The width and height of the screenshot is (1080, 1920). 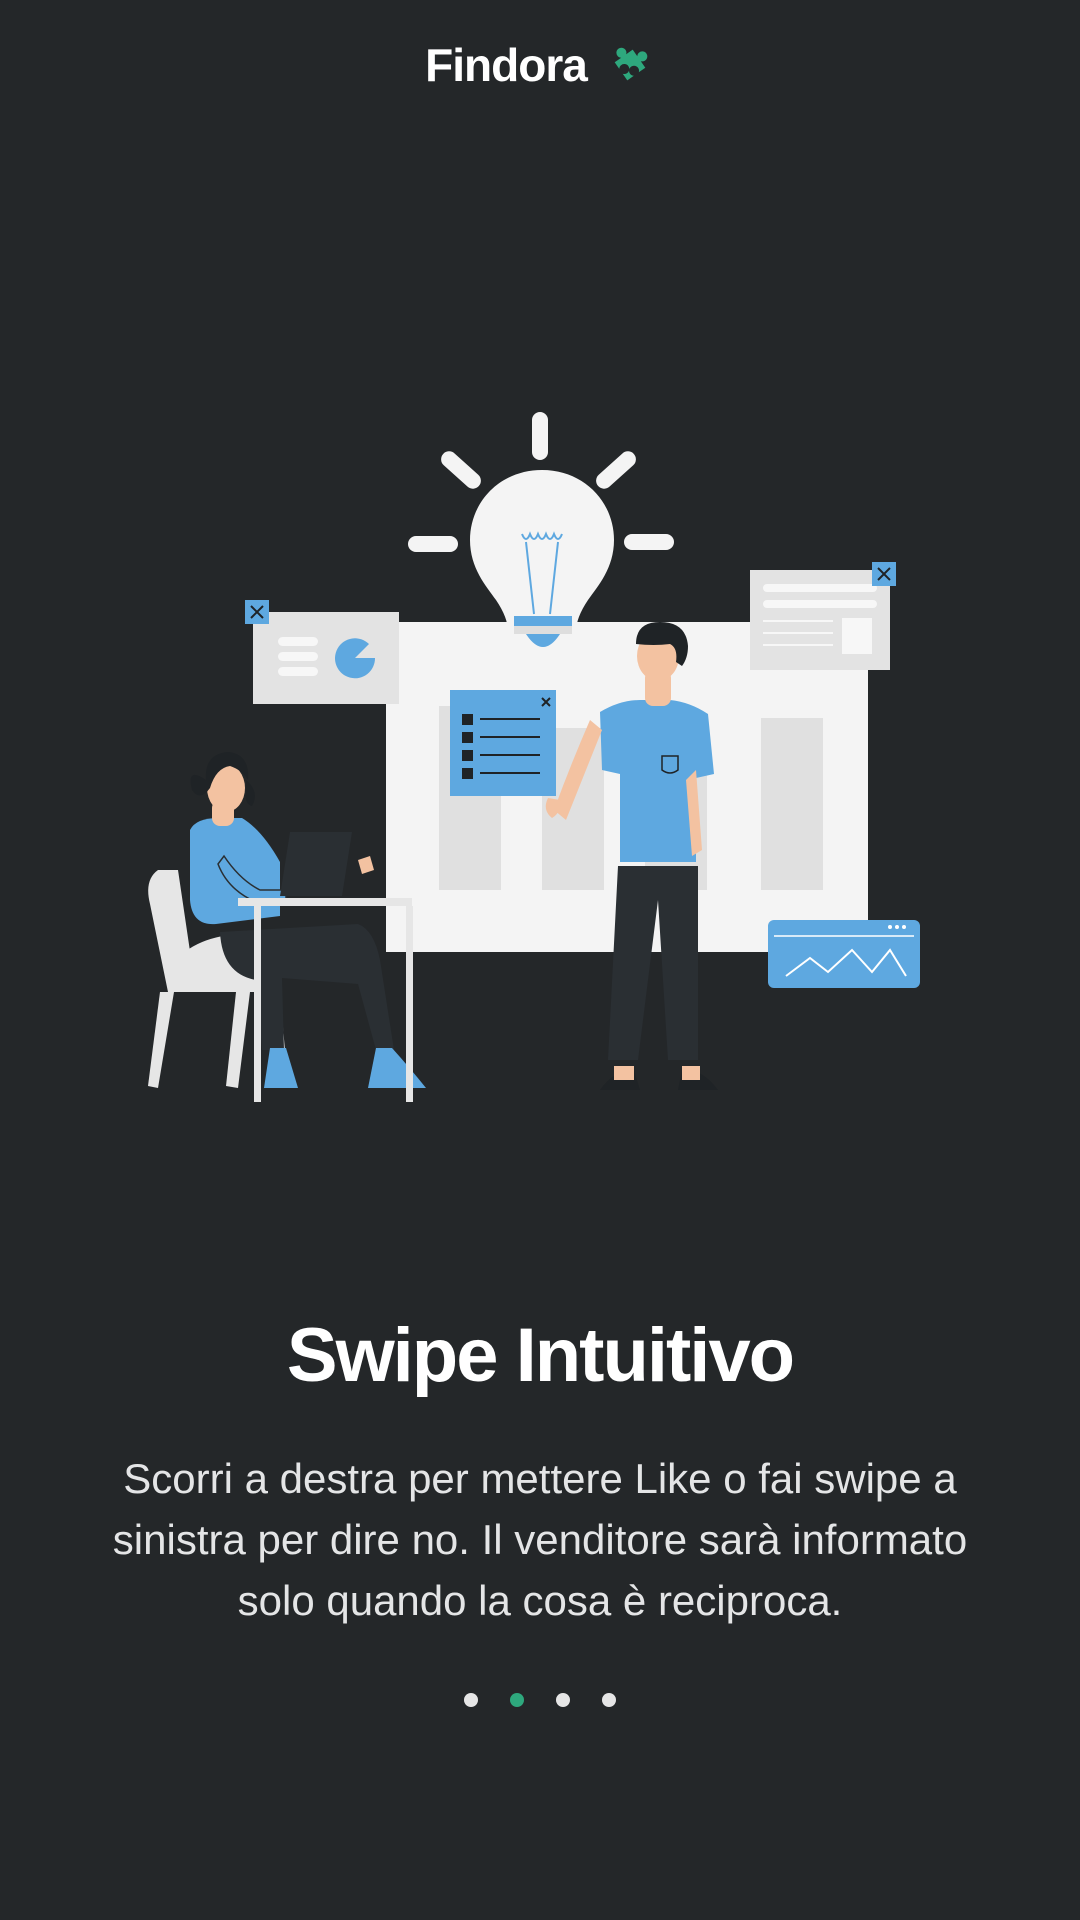 I want to click on page-indicator, so click(x=540, y=1700).